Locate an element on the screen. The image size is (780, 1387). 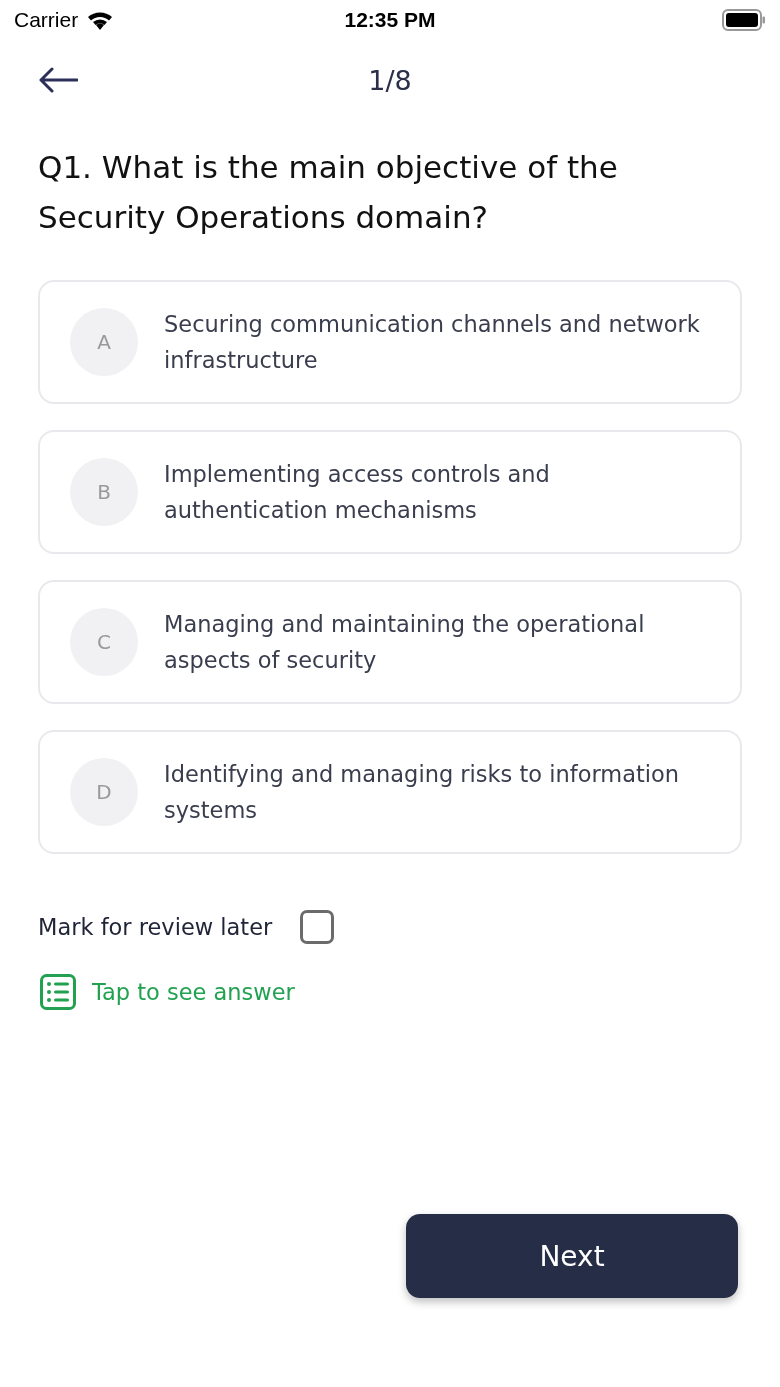
review-label: Mark for review later is located at coordinates (155, 927).